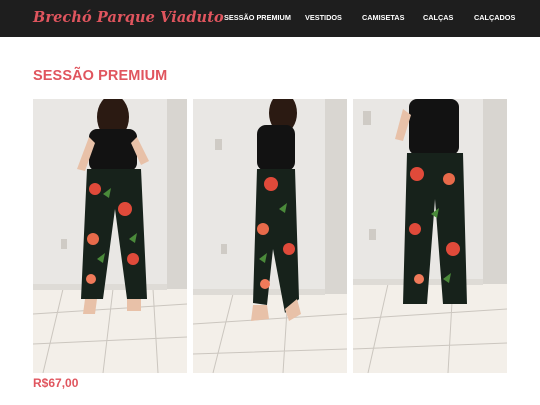 Image resolution: width=540 pixels, height=405 pixels. What do you see at coordinates (56, 383) in the screenshot?
I see `product-price: R$67,00` at bounding box center [56, 383].